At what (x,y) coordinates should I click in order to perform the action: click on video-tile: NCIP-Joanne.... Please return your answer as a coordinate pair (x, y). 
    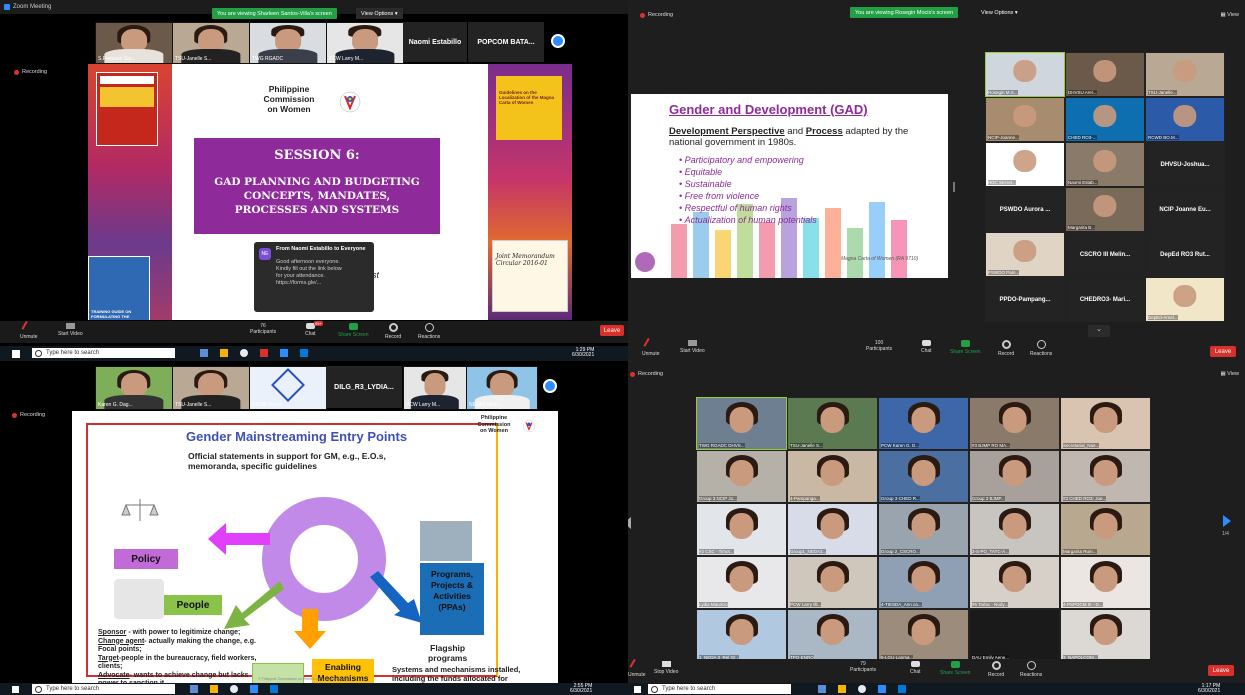
    Looking at the image, I should click on (1025, 119).